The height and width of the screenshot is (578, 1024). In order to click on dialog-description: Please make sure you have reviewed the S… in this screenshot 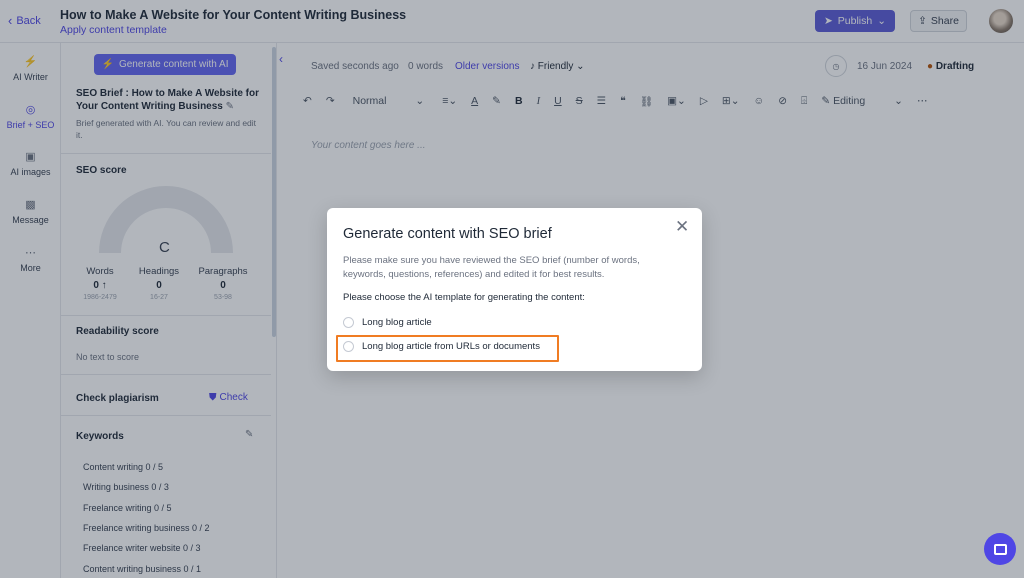, I will do `click(491, 267)`.